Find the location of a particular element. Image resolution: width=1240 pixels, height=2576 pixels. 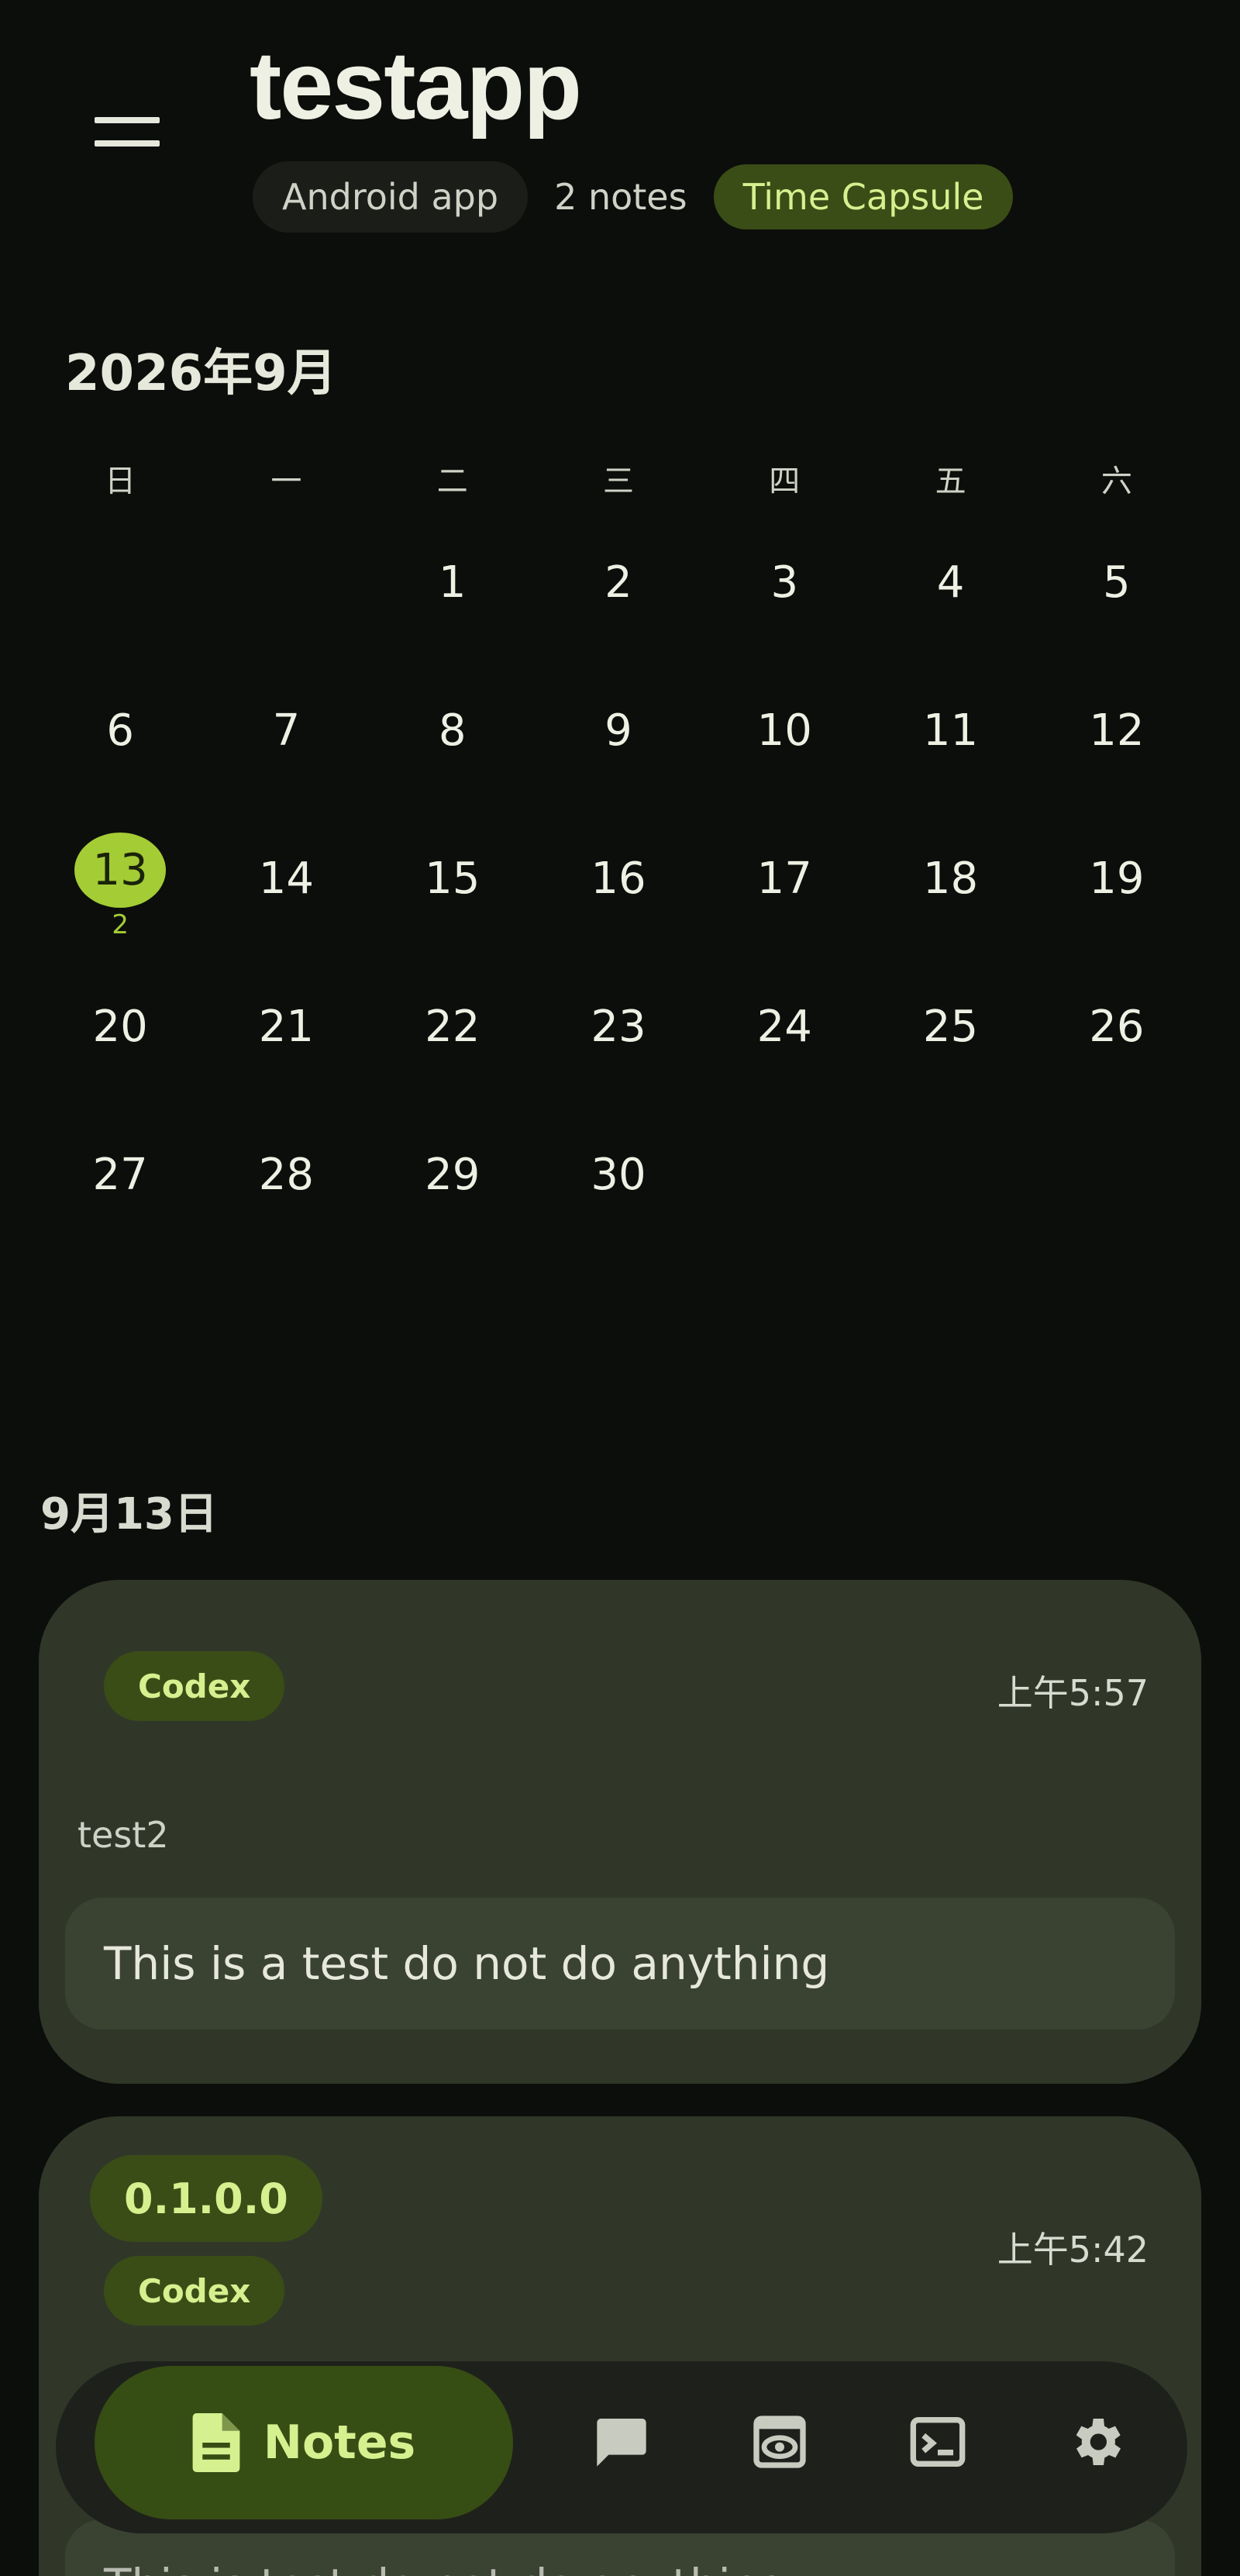

calendar-day-number: 3 is located at coordinates (784, 582).